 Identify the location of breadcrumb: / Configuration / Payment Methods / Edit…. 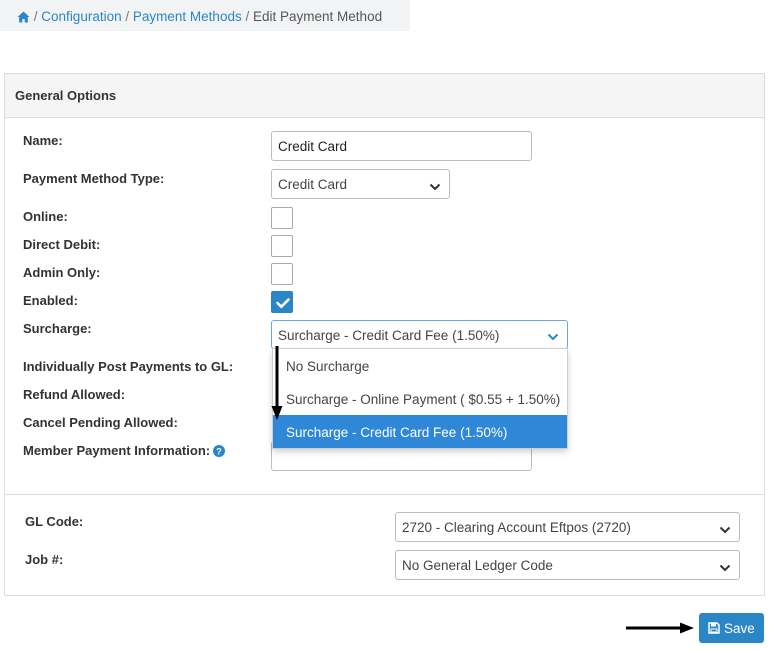
(205, 15).